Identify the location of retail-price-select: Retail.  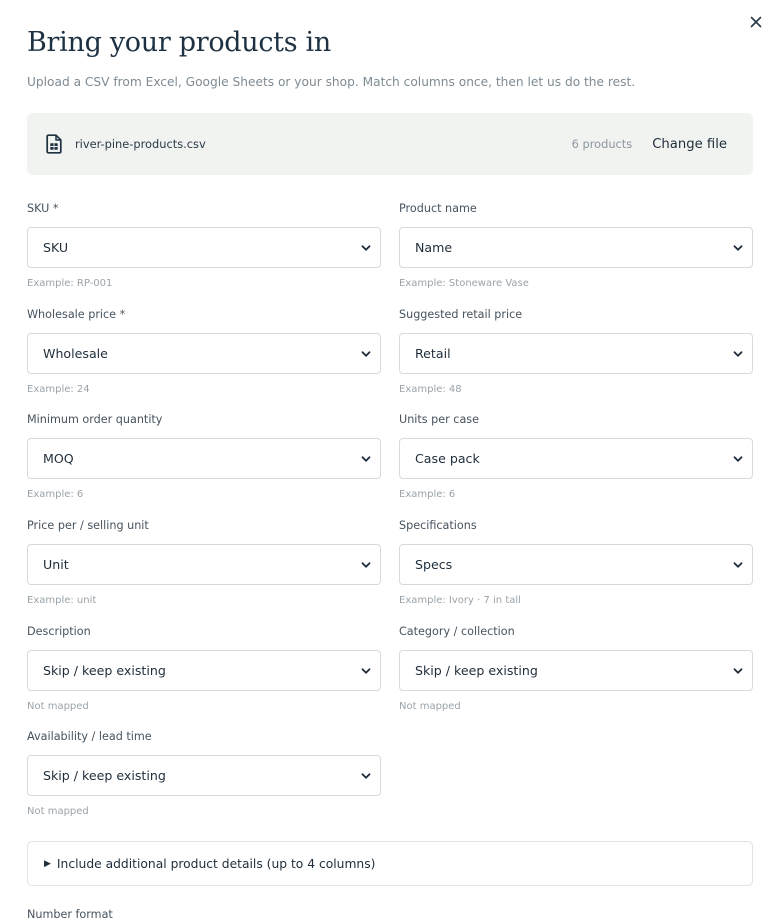
(576, 353).